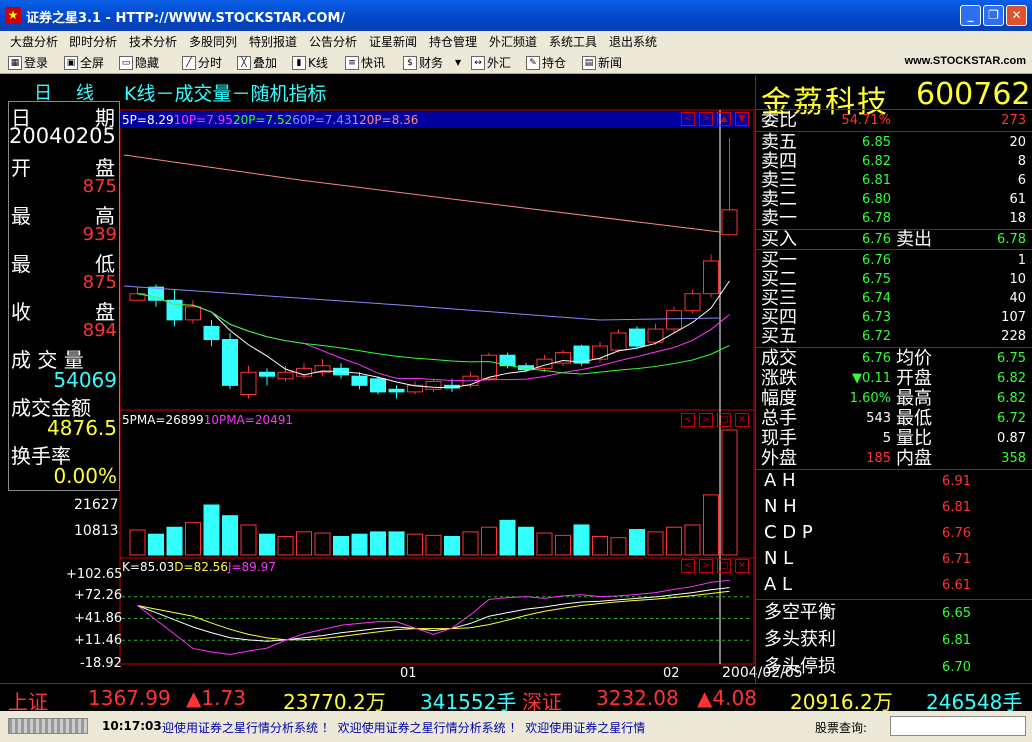 The width and height of the screenshot is (1032, 742). I want to click on order-volume: 8, so click(1021, 161).